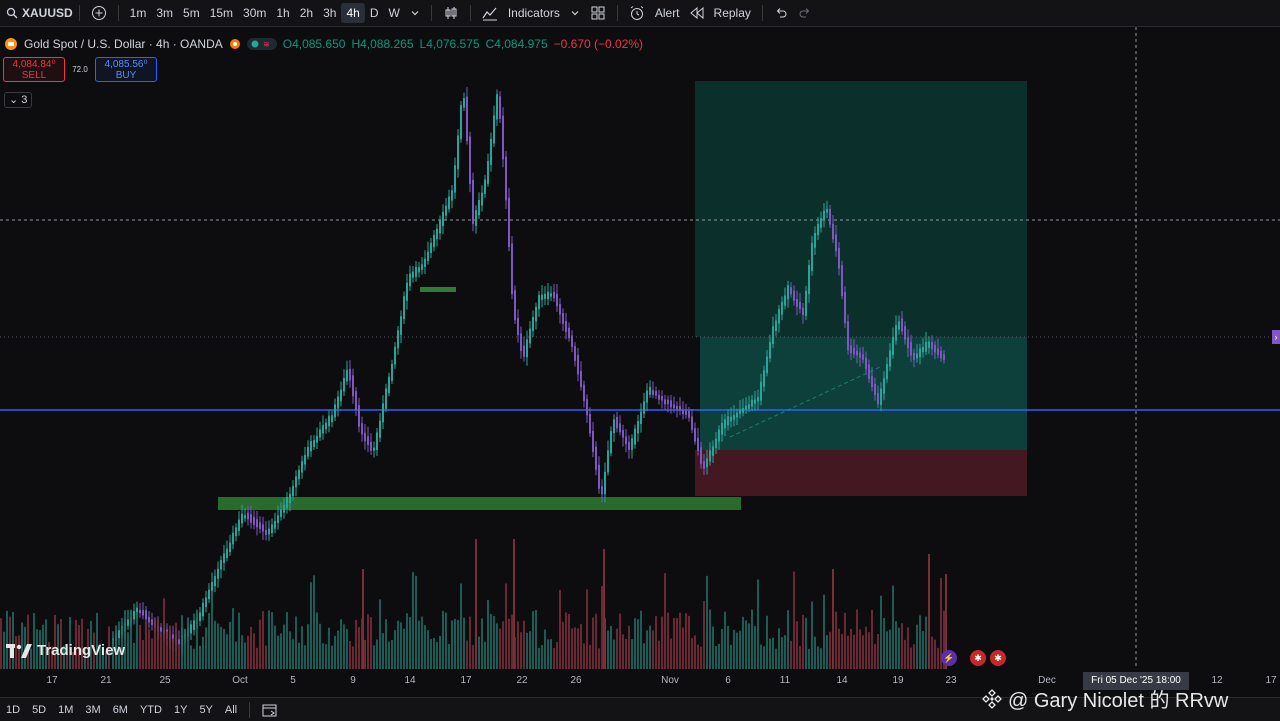 The image size is (1280, 721). Describe the element at coordinates (65, 710) in the screenshot. I see `range-1m: 1M` at that location.